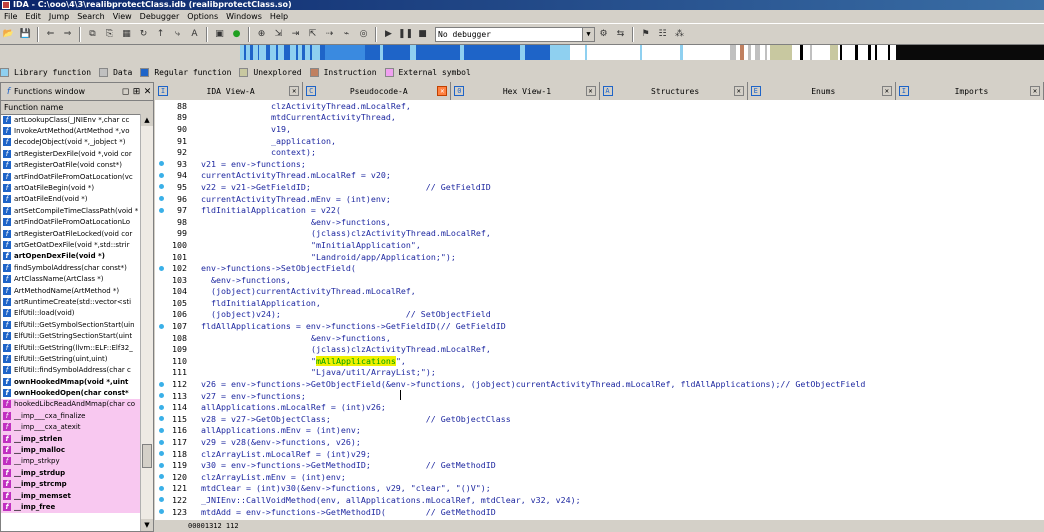 The image size is (1044, 532). What do you see at coordinates (599, 349) in the screenshot?
I see `code-line: 109 (jclass)clzActivityThread.mLocalRef,` at bounding box center [599, 349].